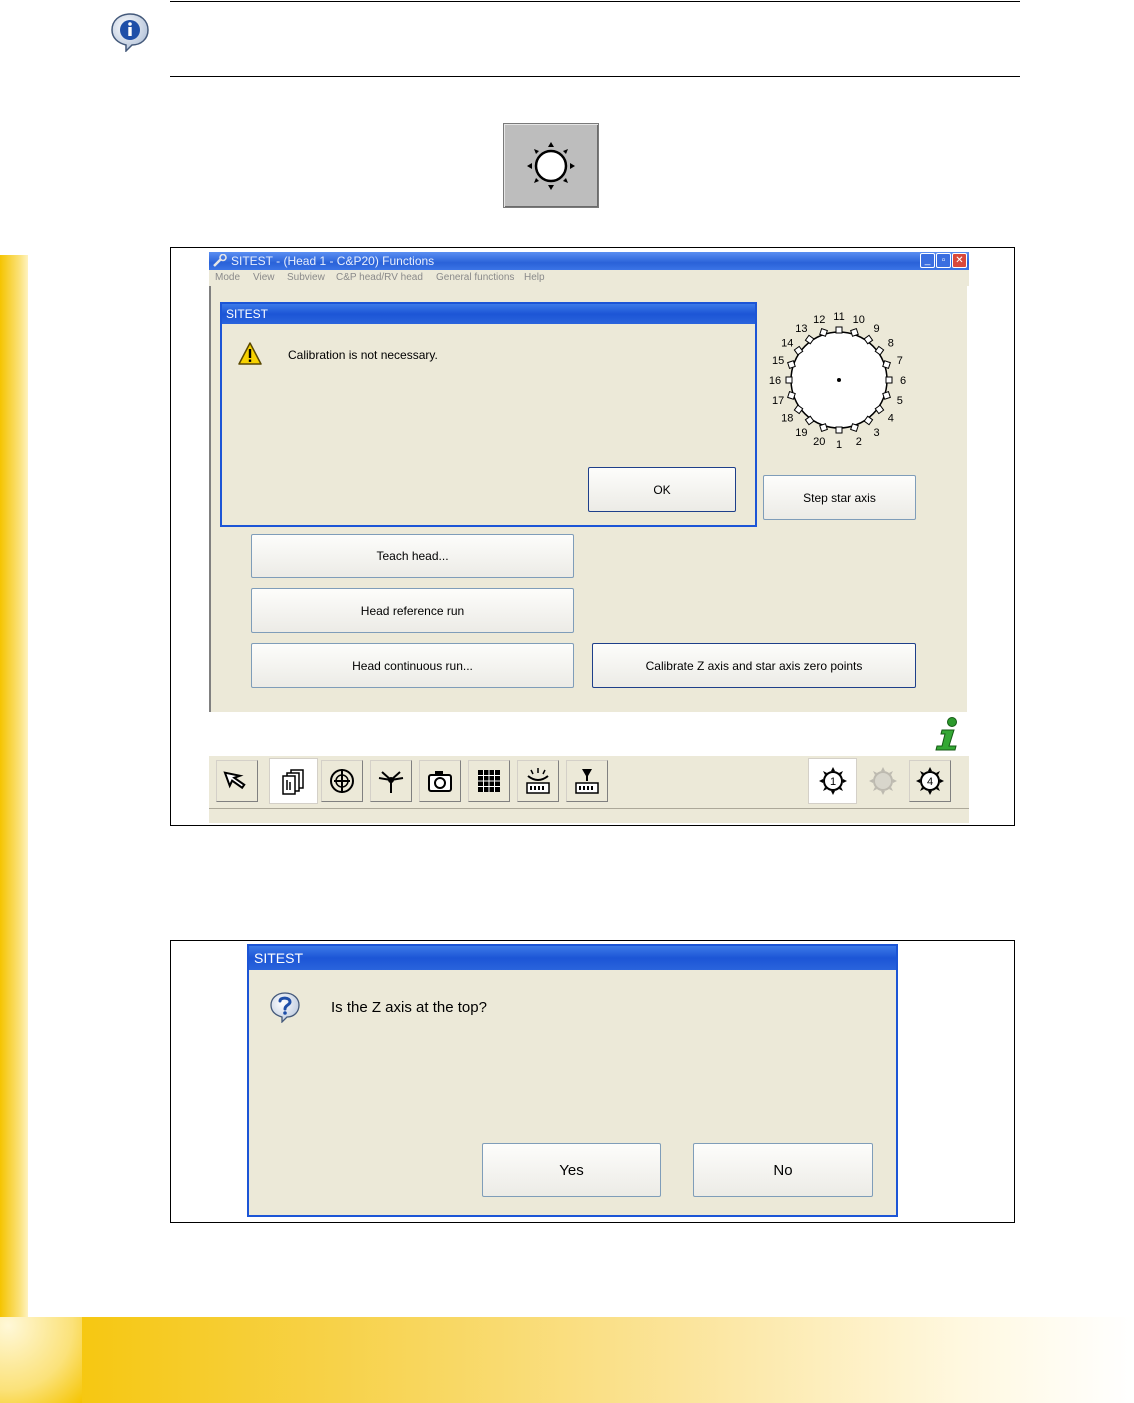 This screenshot has height=1403, width=1134. What do you see at coordinates (14, 786) in the screenshot?
I see `page-left-band` at bounding box center [14, 786].